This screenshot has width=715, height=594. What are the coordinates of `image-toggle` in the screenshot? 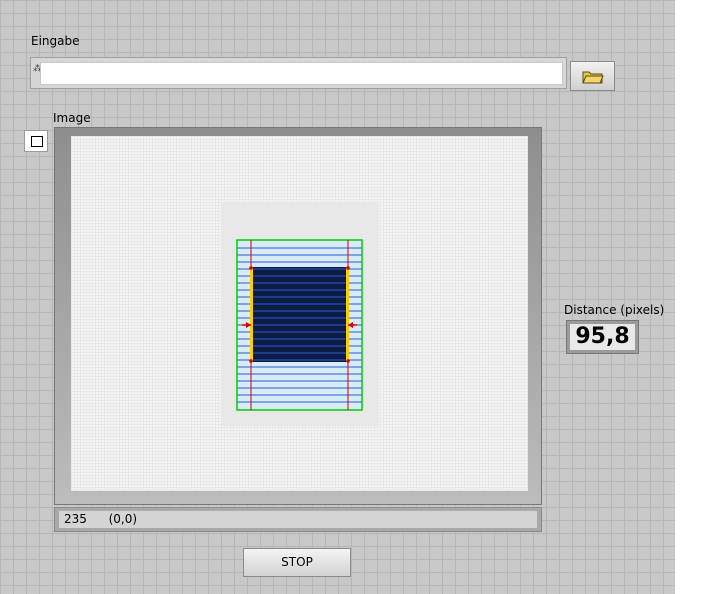 It's located at (36, 141).